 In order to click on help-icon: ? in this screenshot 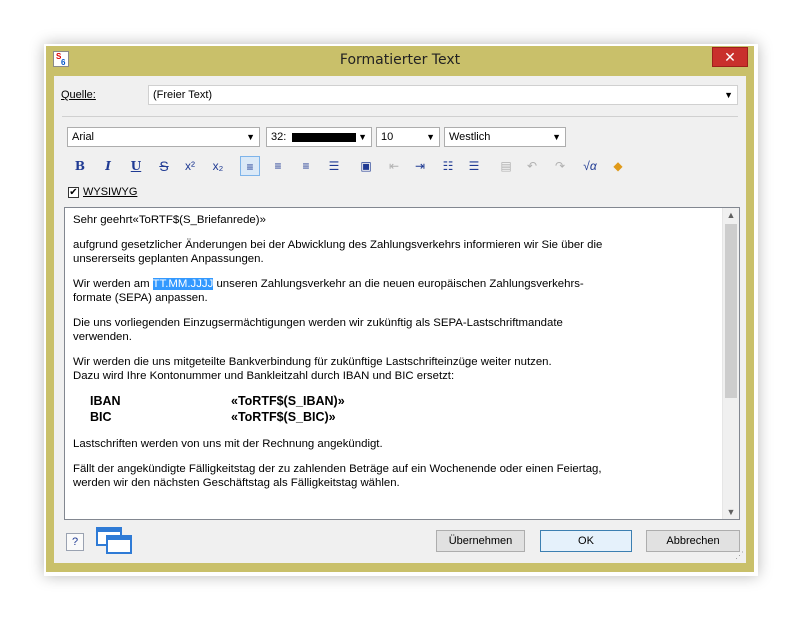, I will do `click(75, 542)`.